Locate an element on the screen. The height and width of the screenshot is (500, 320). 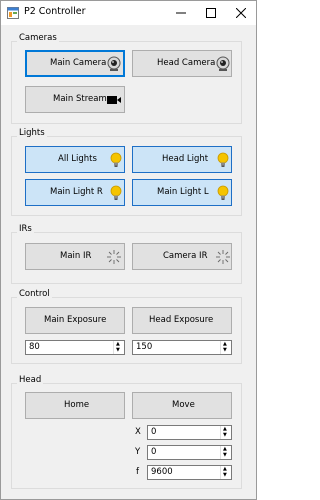
x-spin: ▲ ▼ is located at coordinates (225, 432).